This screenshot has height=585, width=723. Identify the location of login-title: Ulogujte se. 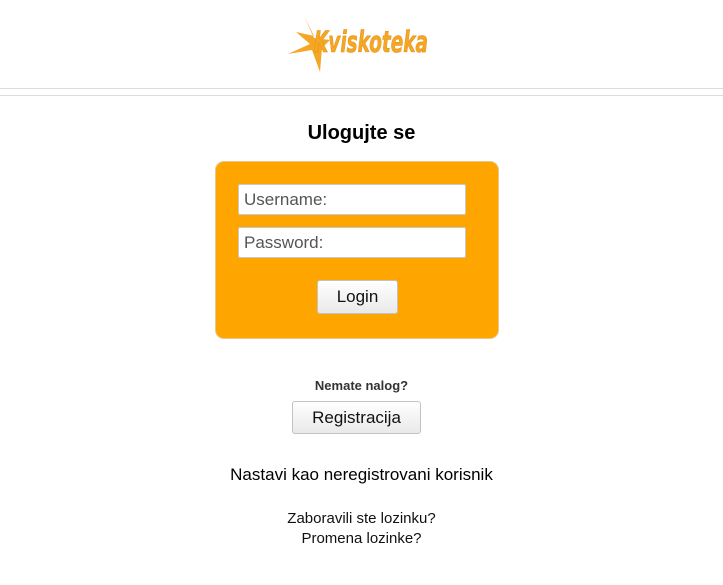
(361, 133).